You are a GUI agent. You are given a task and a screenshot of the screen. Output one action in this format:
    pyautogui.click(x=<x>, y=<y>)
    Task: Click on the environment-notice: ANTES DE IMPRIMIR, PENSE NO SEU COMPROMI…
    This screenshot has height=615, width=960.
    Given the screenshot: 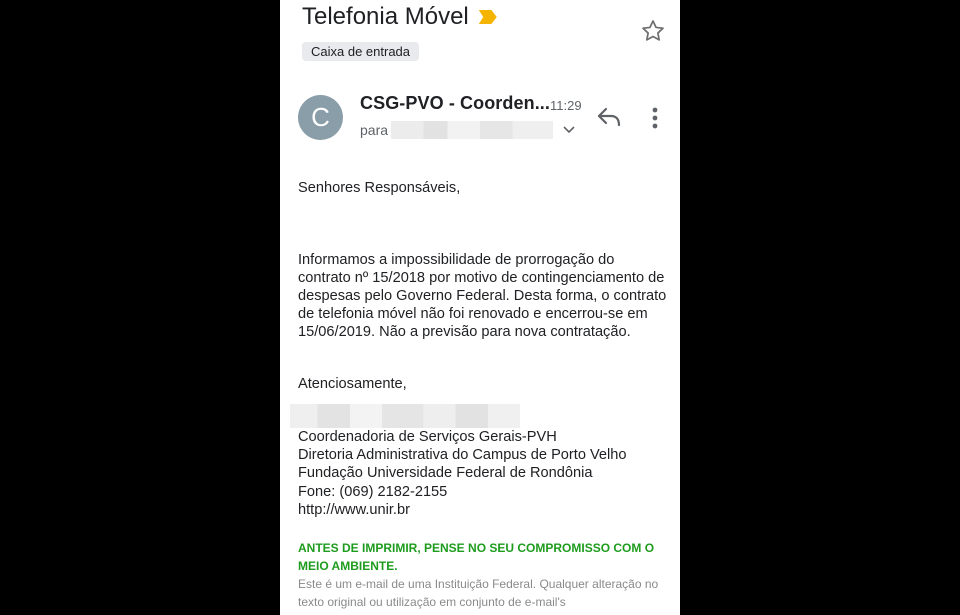 What is the action you would take?
    pyautogui.click(x=476, y=557)
    